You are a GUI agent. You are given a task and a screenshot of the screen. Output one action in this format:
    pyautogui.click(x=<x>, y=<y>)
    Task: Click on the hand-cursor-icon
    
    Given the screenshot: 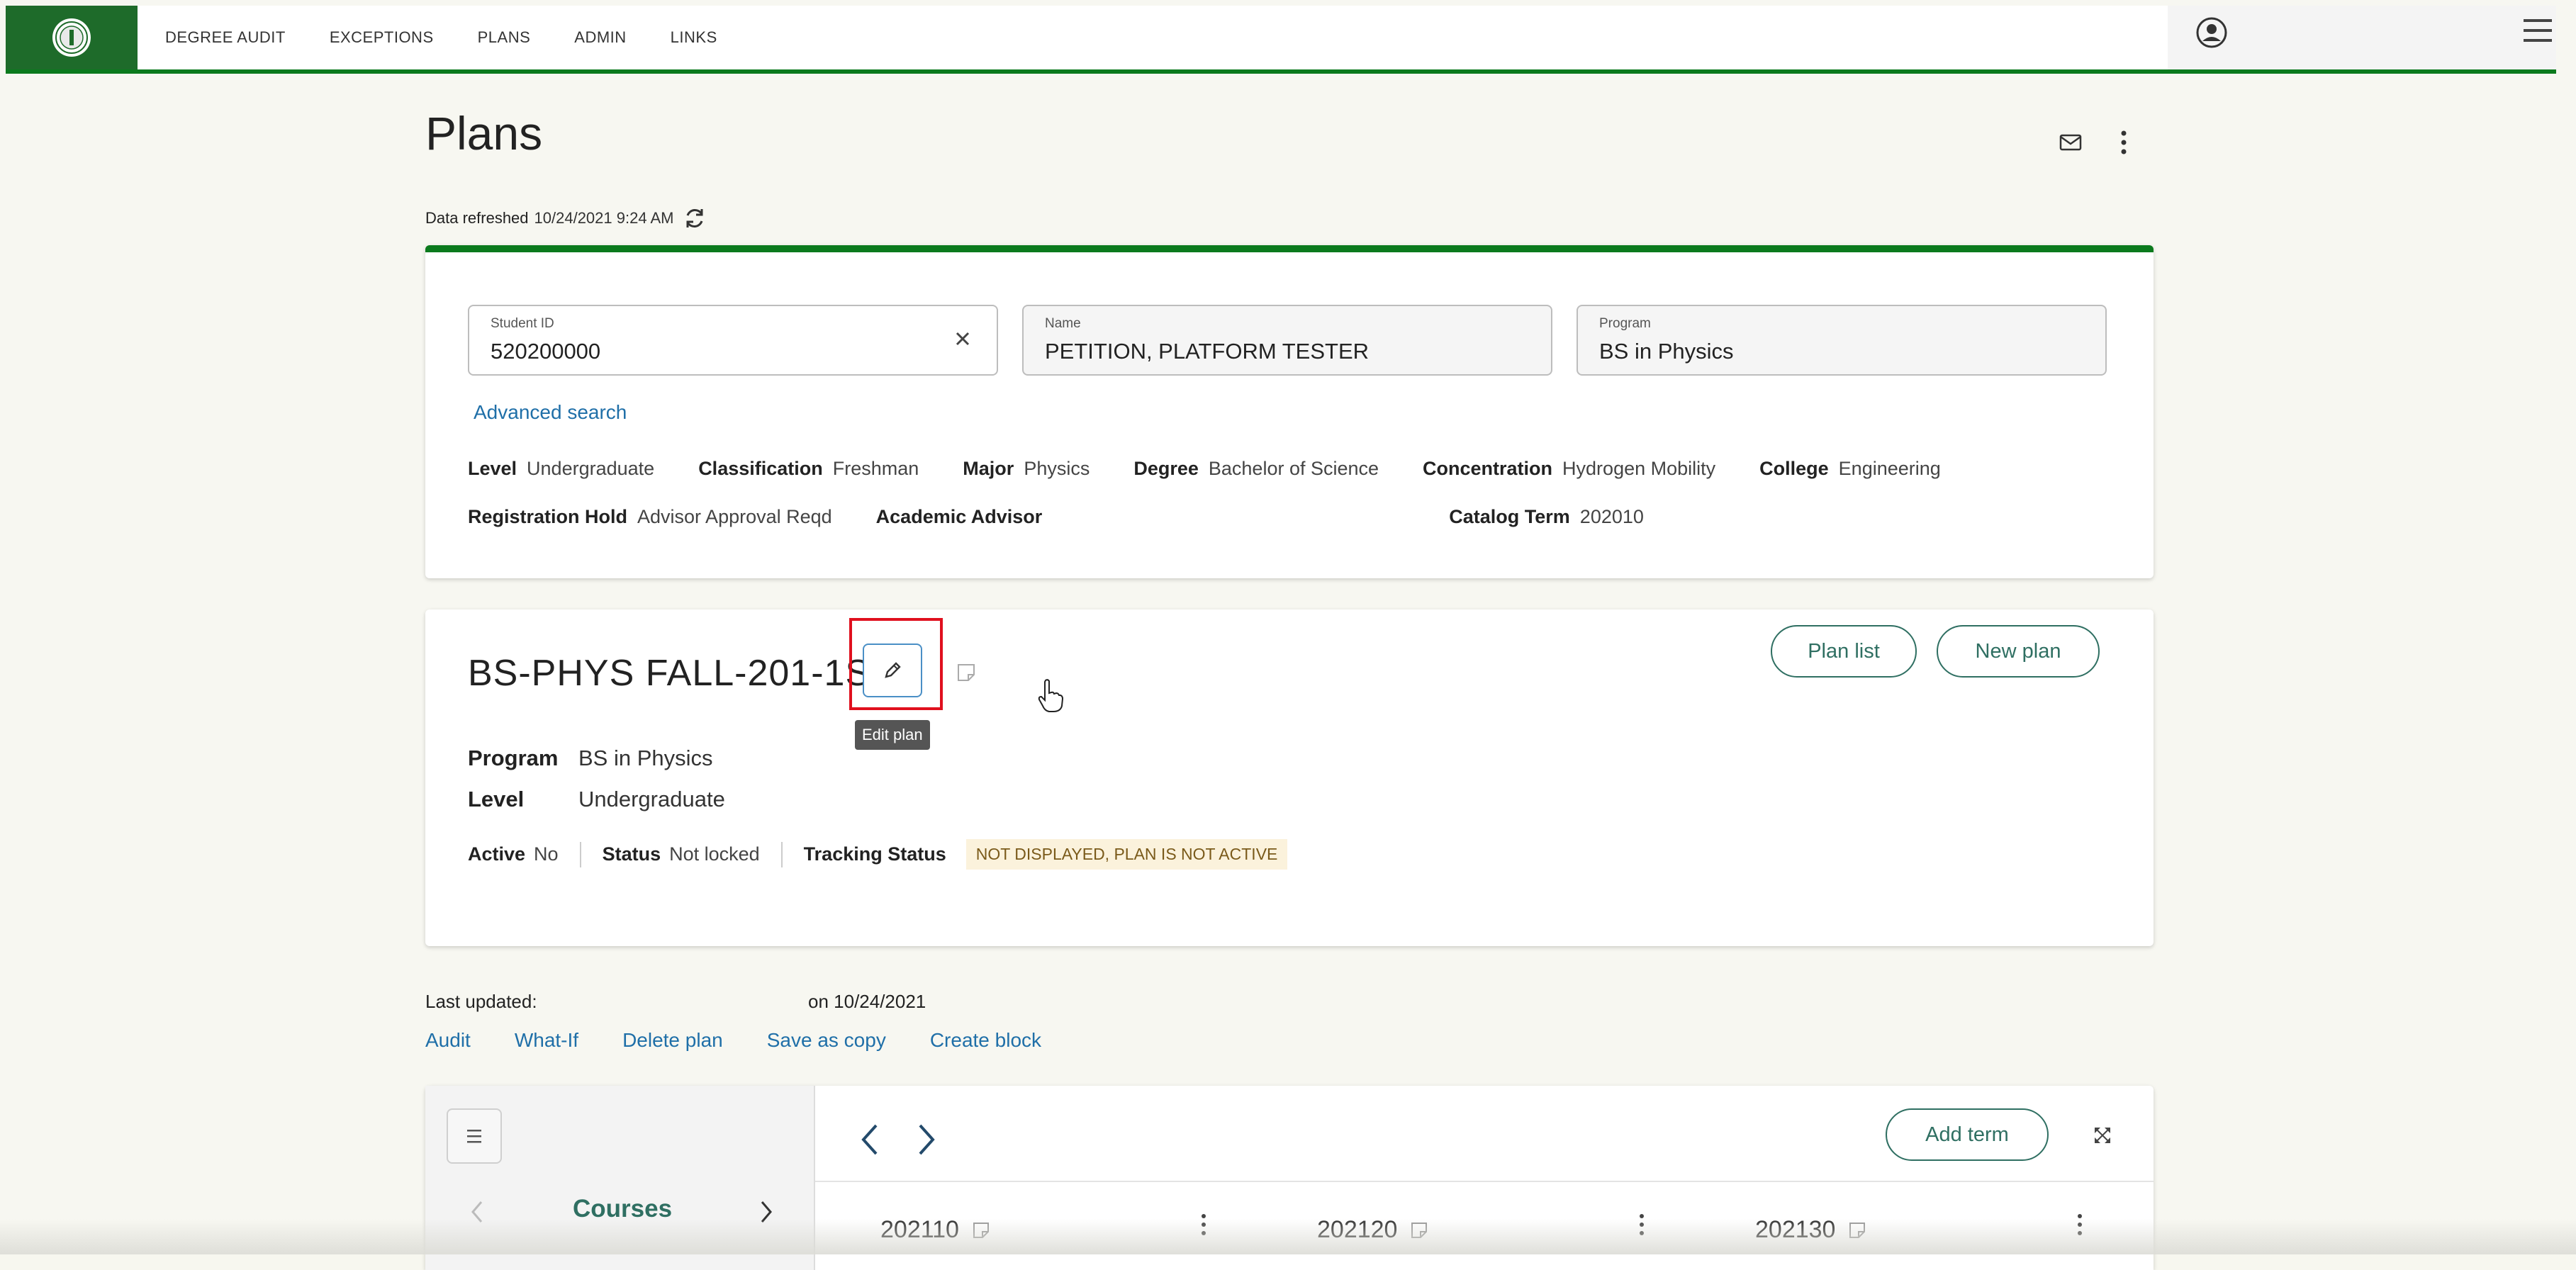 What is the action you would take?
    pyautogui.click(x=1051, y=695)
    